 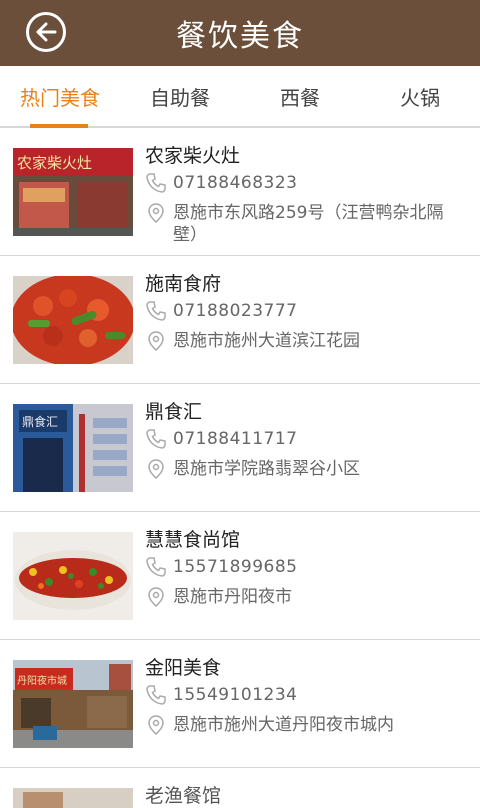 What do you see at coordinates (180, 96) in the screenshot?
I see `tab-buffet: 自助餐` at bounding box center [180, 96].